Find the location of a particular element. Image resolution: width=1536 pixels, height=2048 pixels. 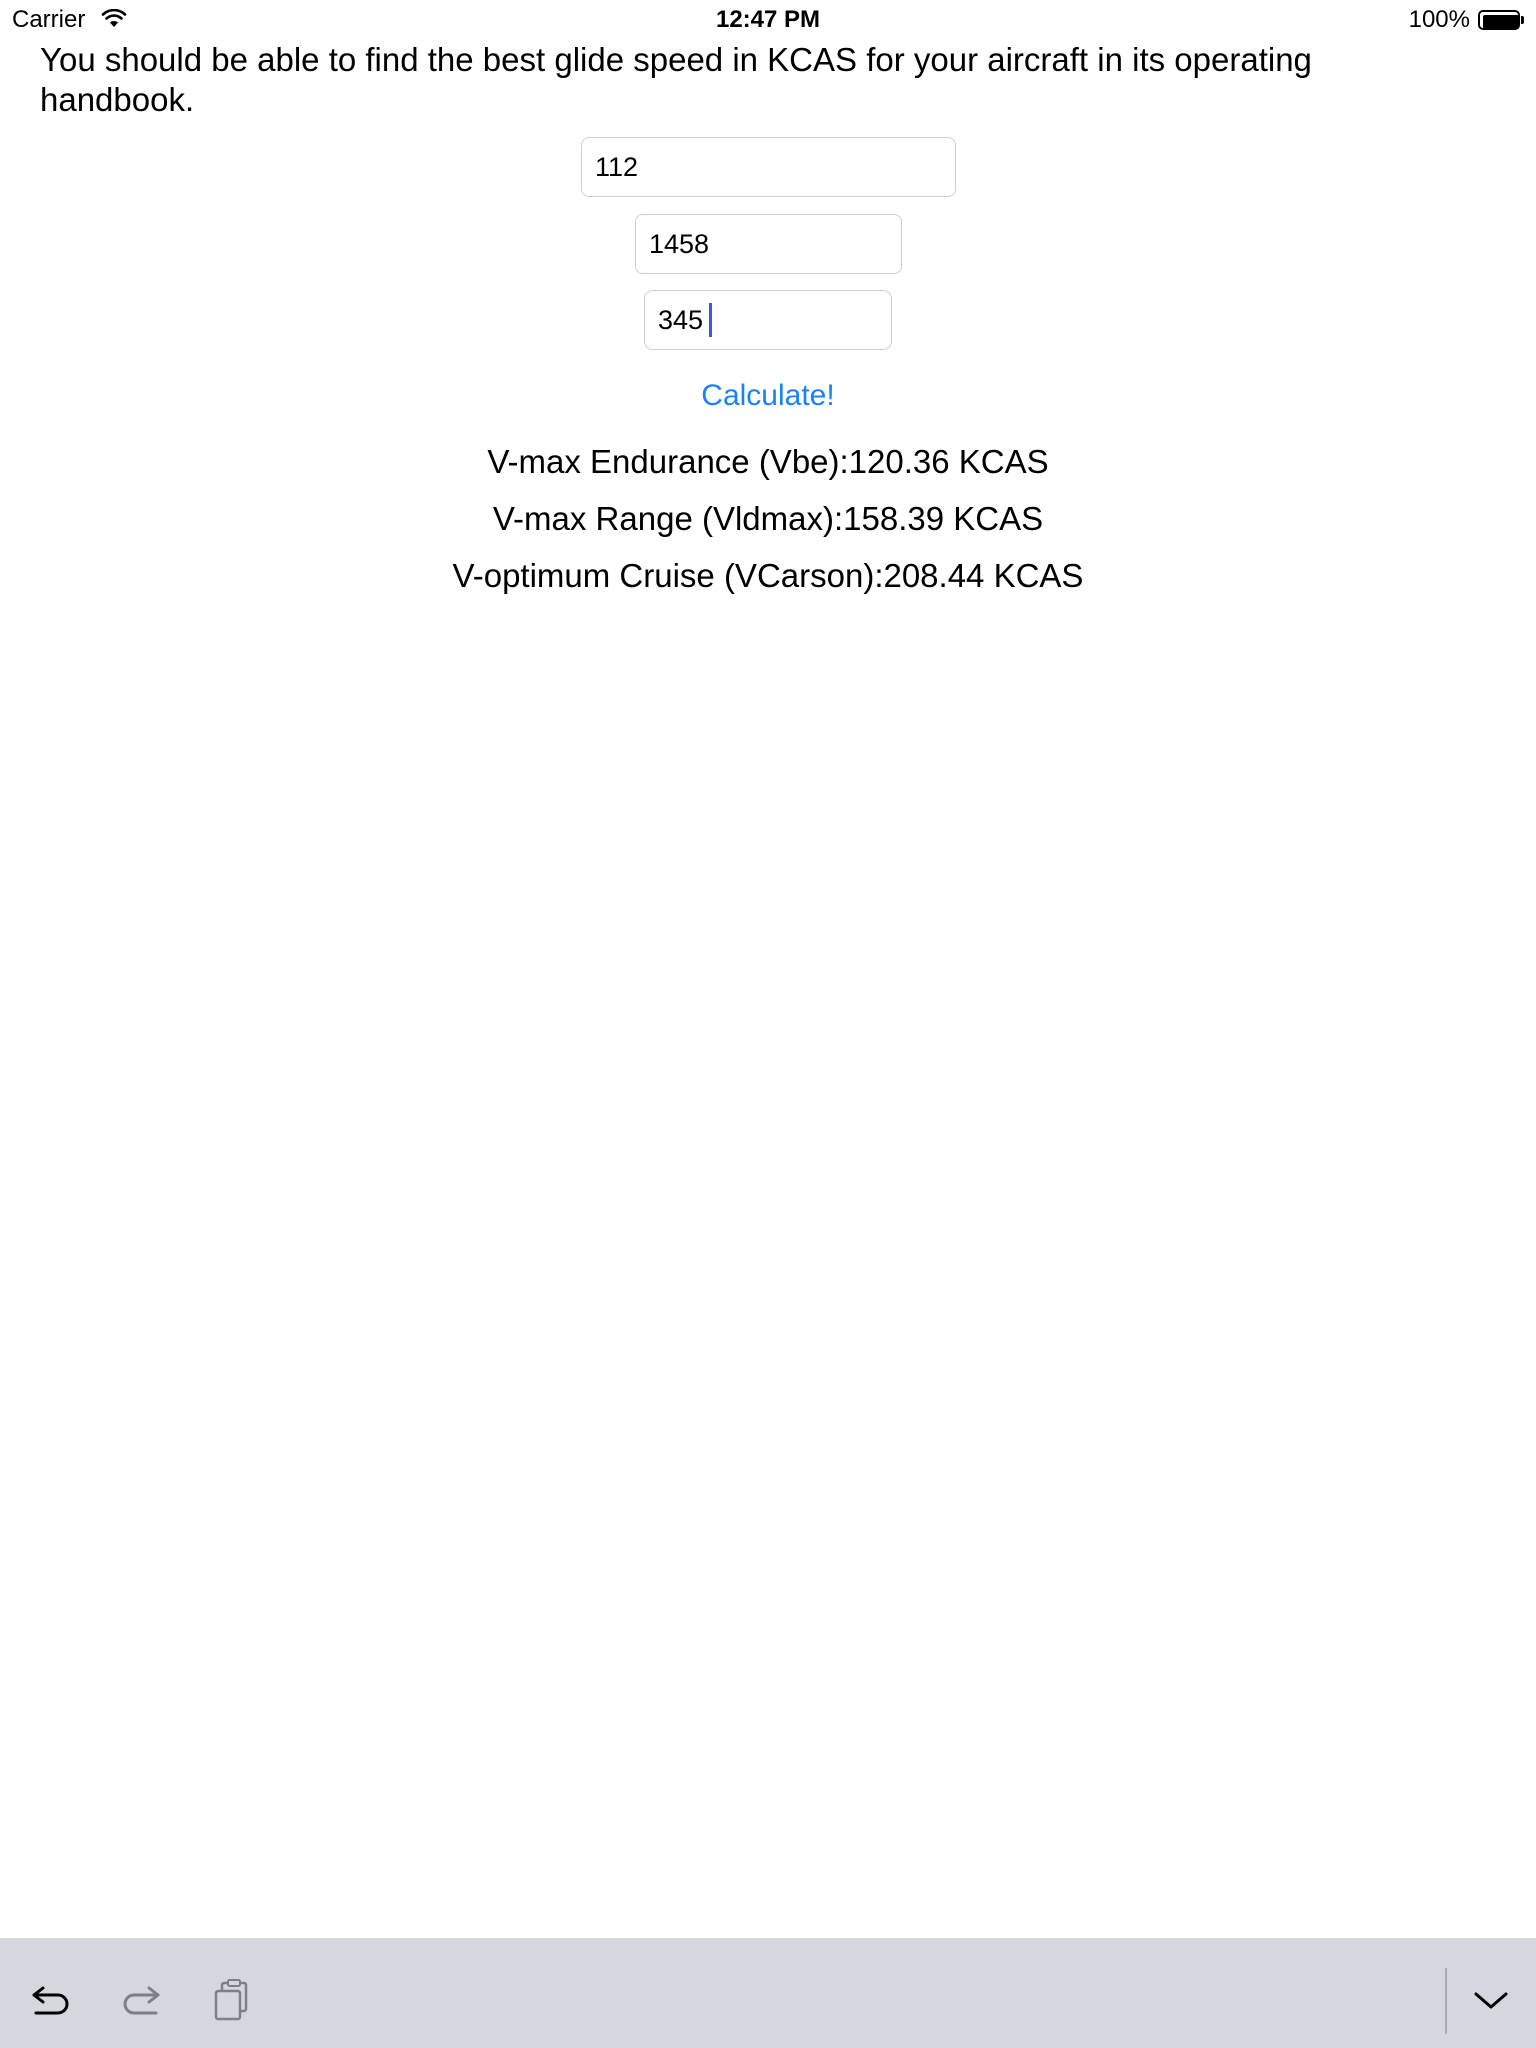

third-value-input is located at coordinates (768, 320).